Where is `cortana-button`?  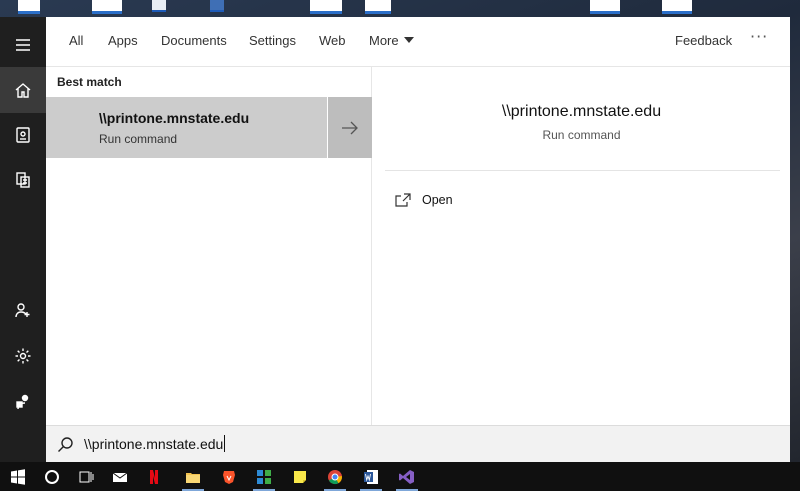 cortana-button is located at coordinates (52, 476).